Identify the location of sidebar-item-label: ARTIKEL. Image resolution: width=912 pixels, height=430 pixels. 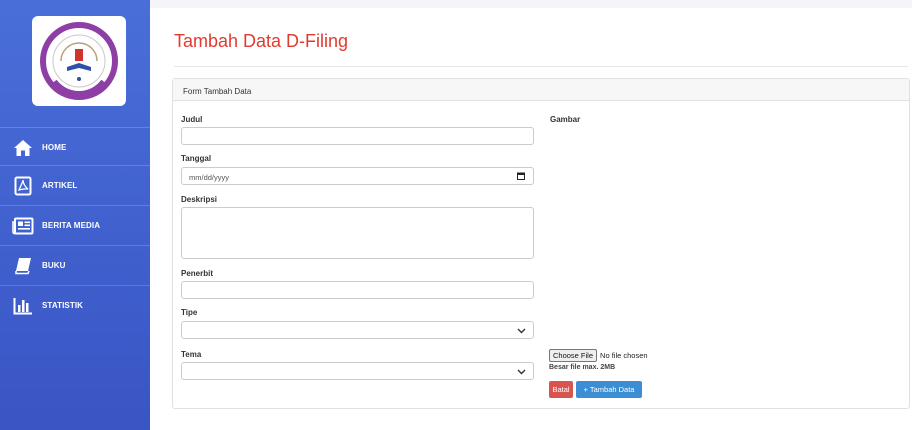
(60, 185).